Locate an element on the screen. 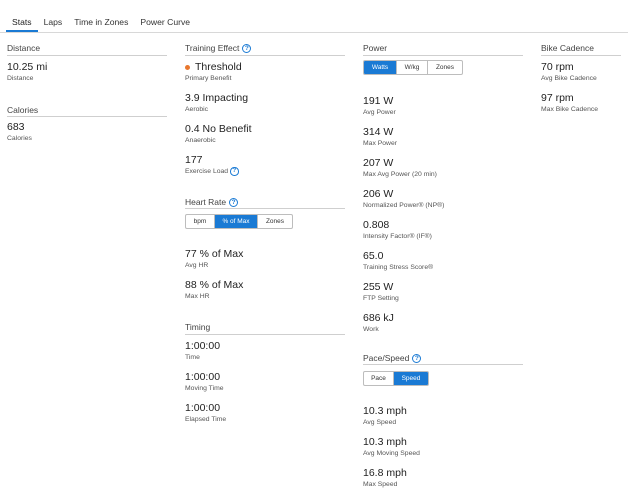 The image size is (628, 500). time-value: 1:00:00 is located at coordinates (203, 346).